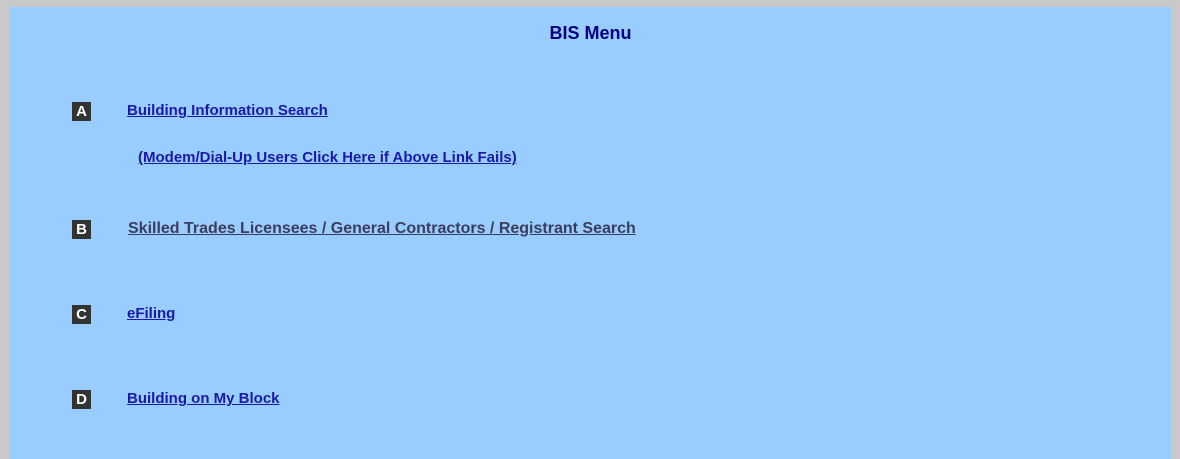  What do you see at coordinates (81, 111) in the screenshot?
I see `item-a-badge: A` at bounding box center [81, 111].